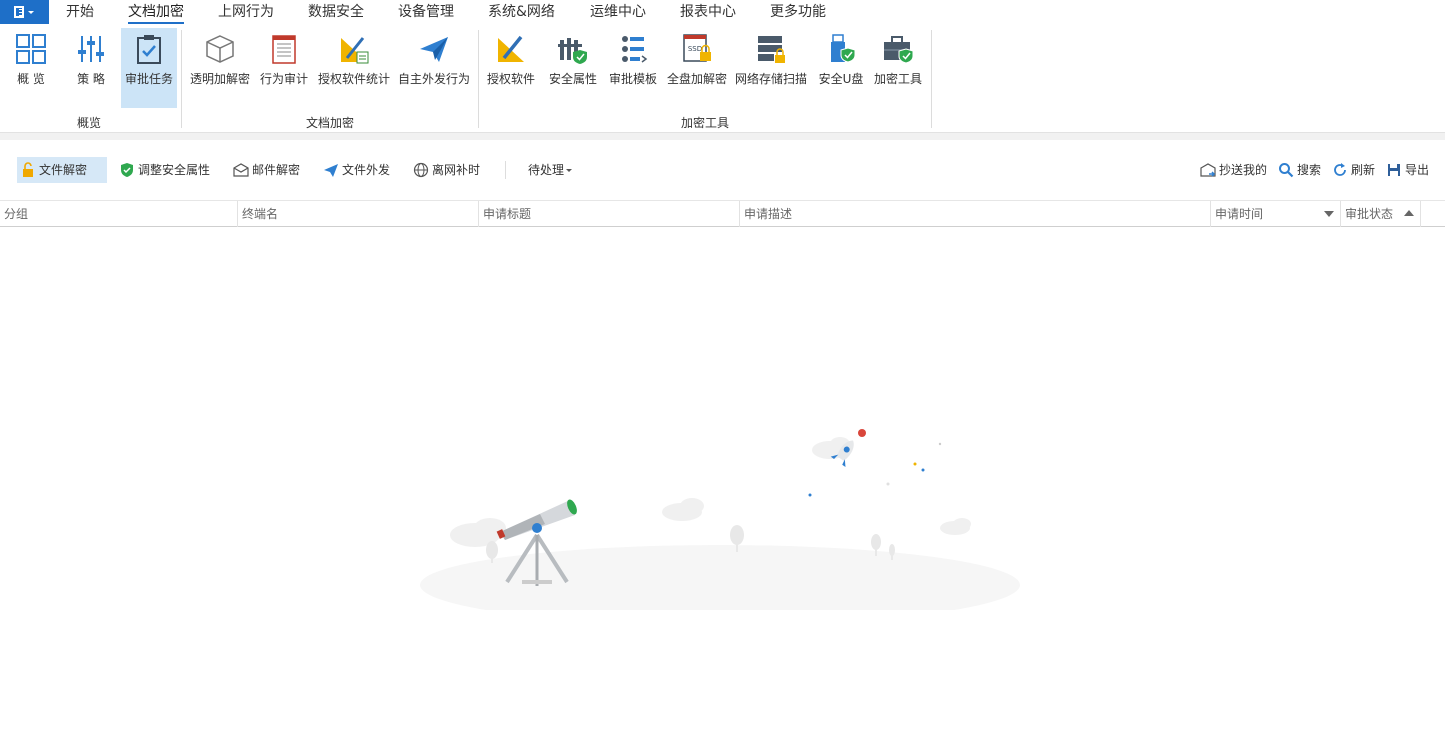 The height and width of the screenshot is (756, 1445). I want to click on export-button: 导出, so click(1406, 170).